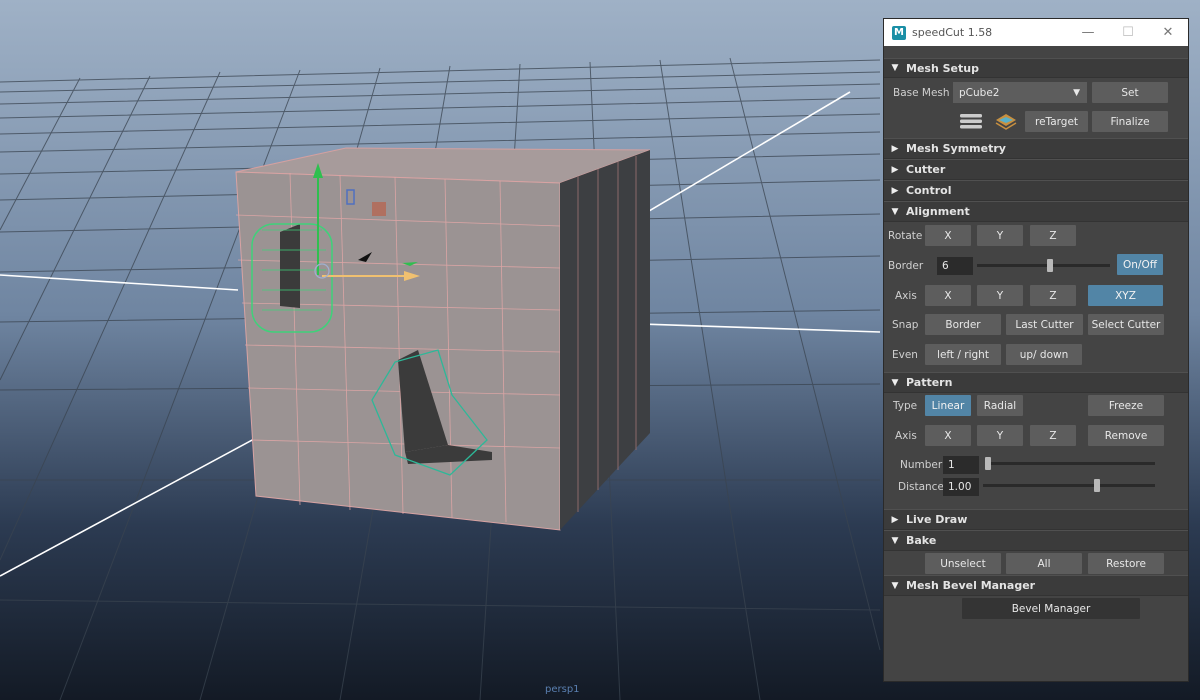  Describe the element at coordinates (1043, 265) in the screenshot. I see `border-slider` at that location.